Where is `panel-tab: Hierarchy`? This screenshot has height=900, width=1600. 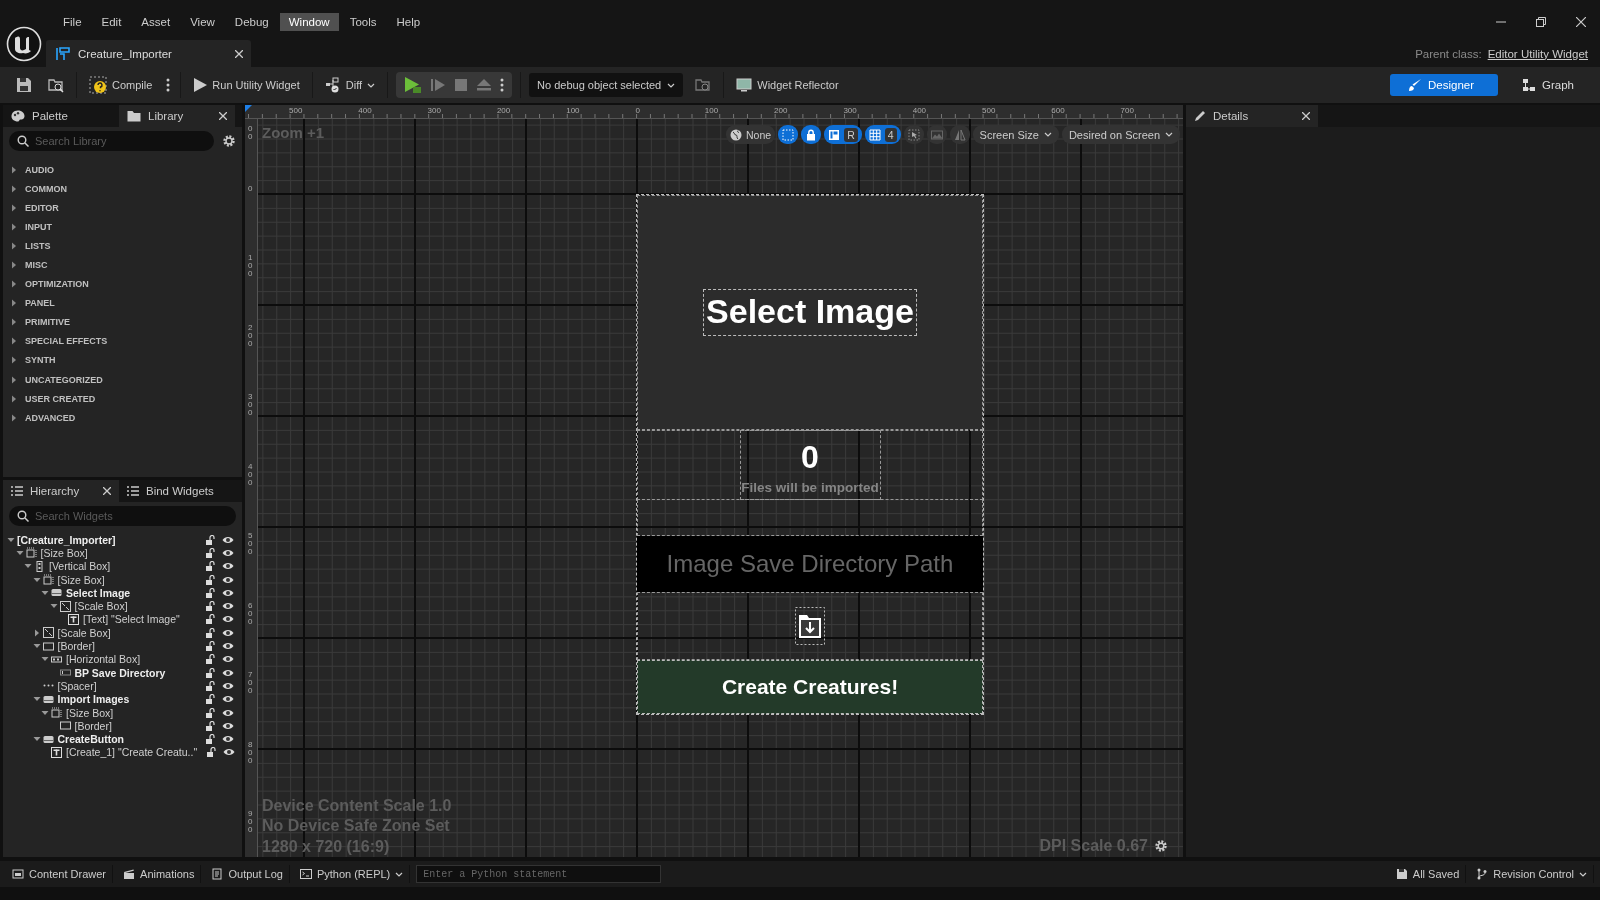
panel-tab: Hierarchy is located at coordinates (61, 491).